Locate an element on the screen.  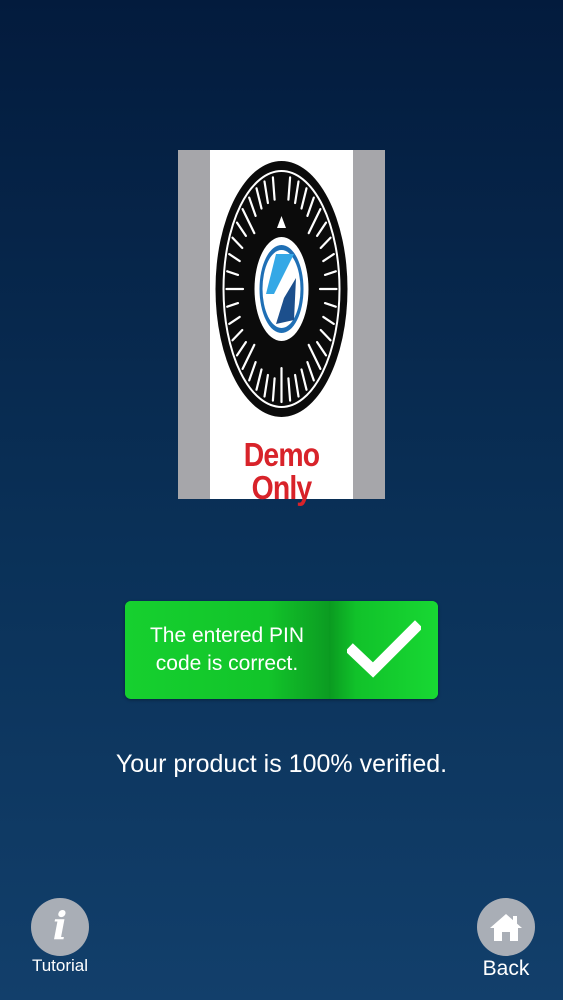
tutorial-button: i Tutorial is located at coordinates (60, 937).